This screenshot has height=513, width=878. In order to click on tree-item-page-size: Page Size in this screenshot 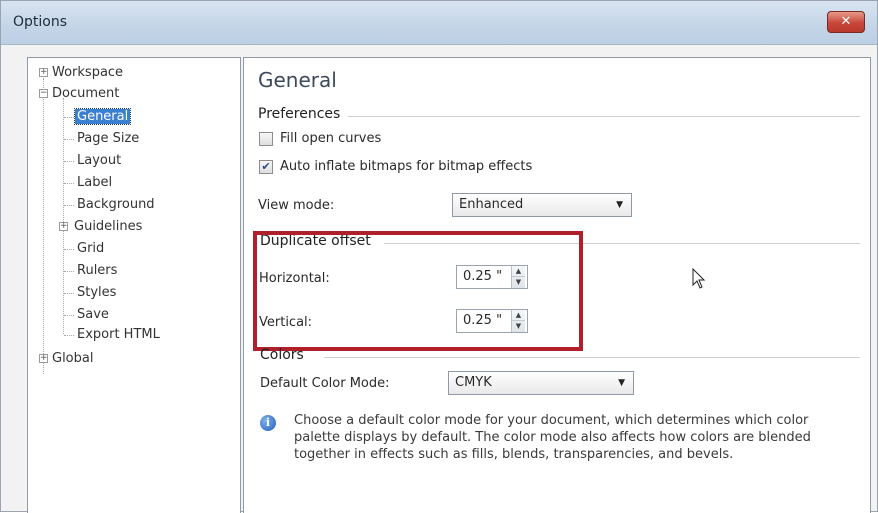, I will do `click(108, 139)`.